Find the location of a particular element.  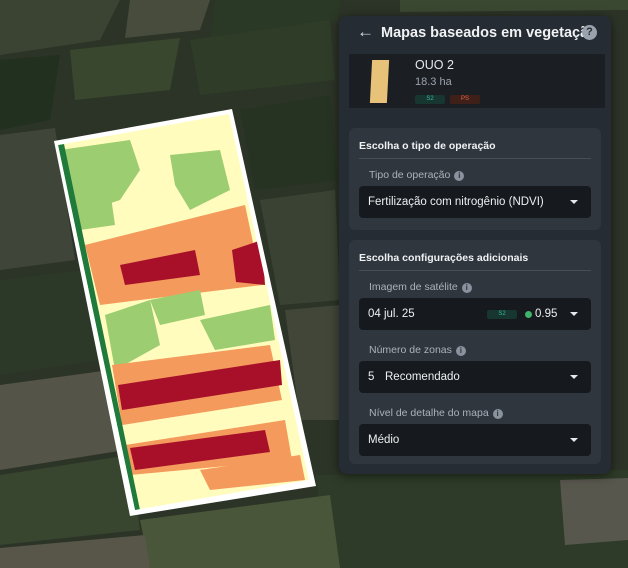

zones-recommended: Recomendado is located at coordinates (422, 377).